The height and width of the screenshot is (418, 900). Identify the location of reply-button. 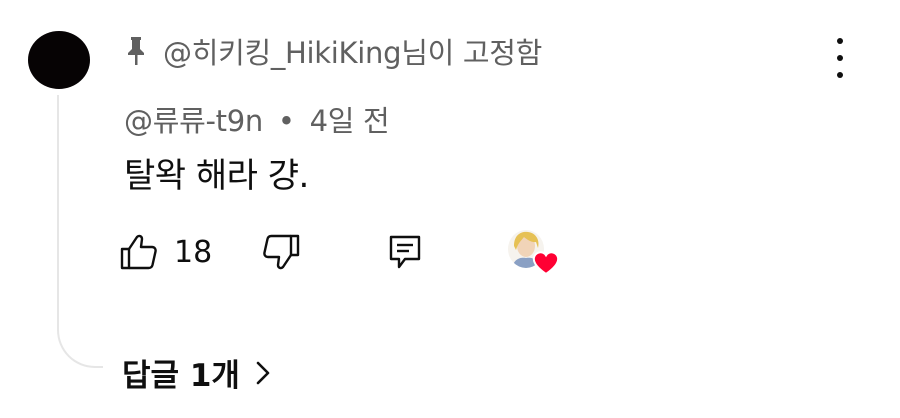
(405, 252).